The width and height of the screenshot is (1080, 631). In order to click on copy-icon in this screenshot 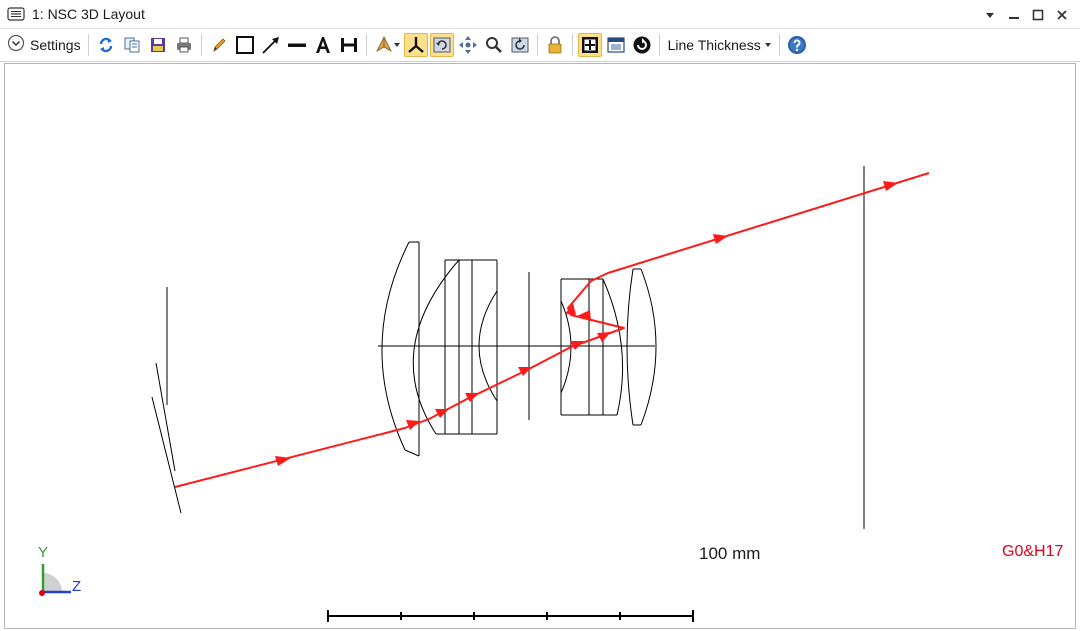, I will do `click(132, 45)`.